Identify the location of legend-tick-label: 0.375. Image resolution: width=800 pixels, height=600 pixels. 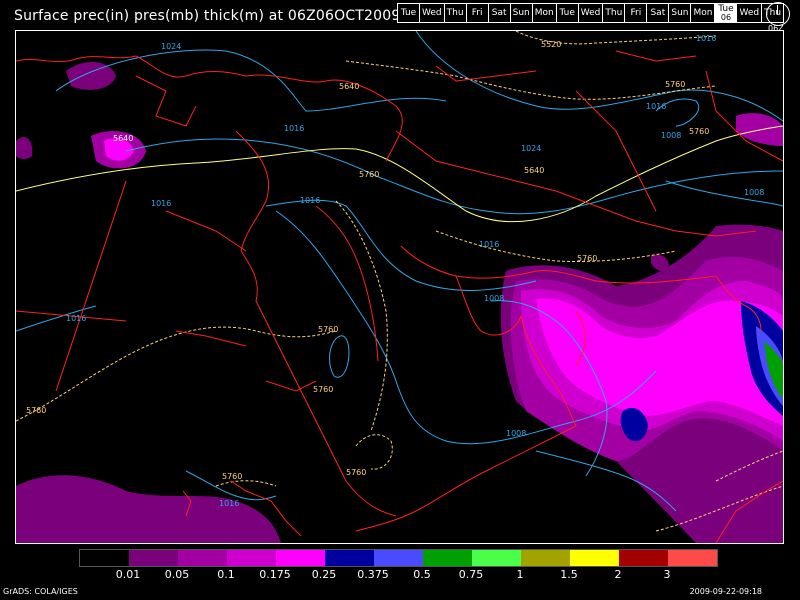
(373, 574).